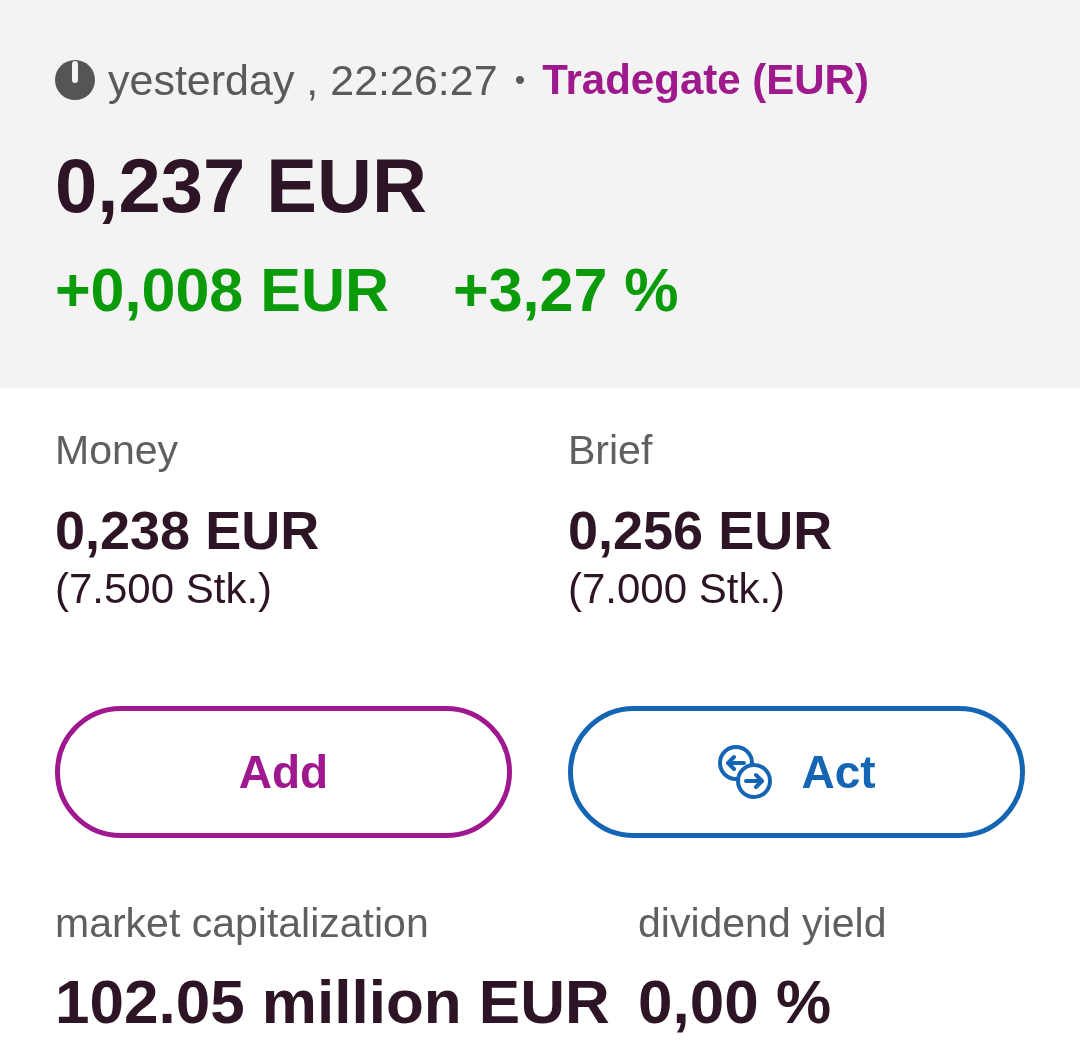 The image size is (1080, 1062). I want to click on current-price: 0,237 EUR, so click(241, 186).